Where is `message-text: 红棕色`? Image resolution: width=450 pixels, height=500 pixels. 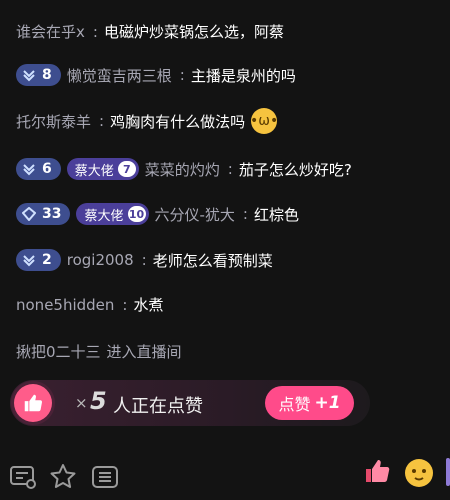
message-text: 红棕色 is located at coordinates (276, 214).